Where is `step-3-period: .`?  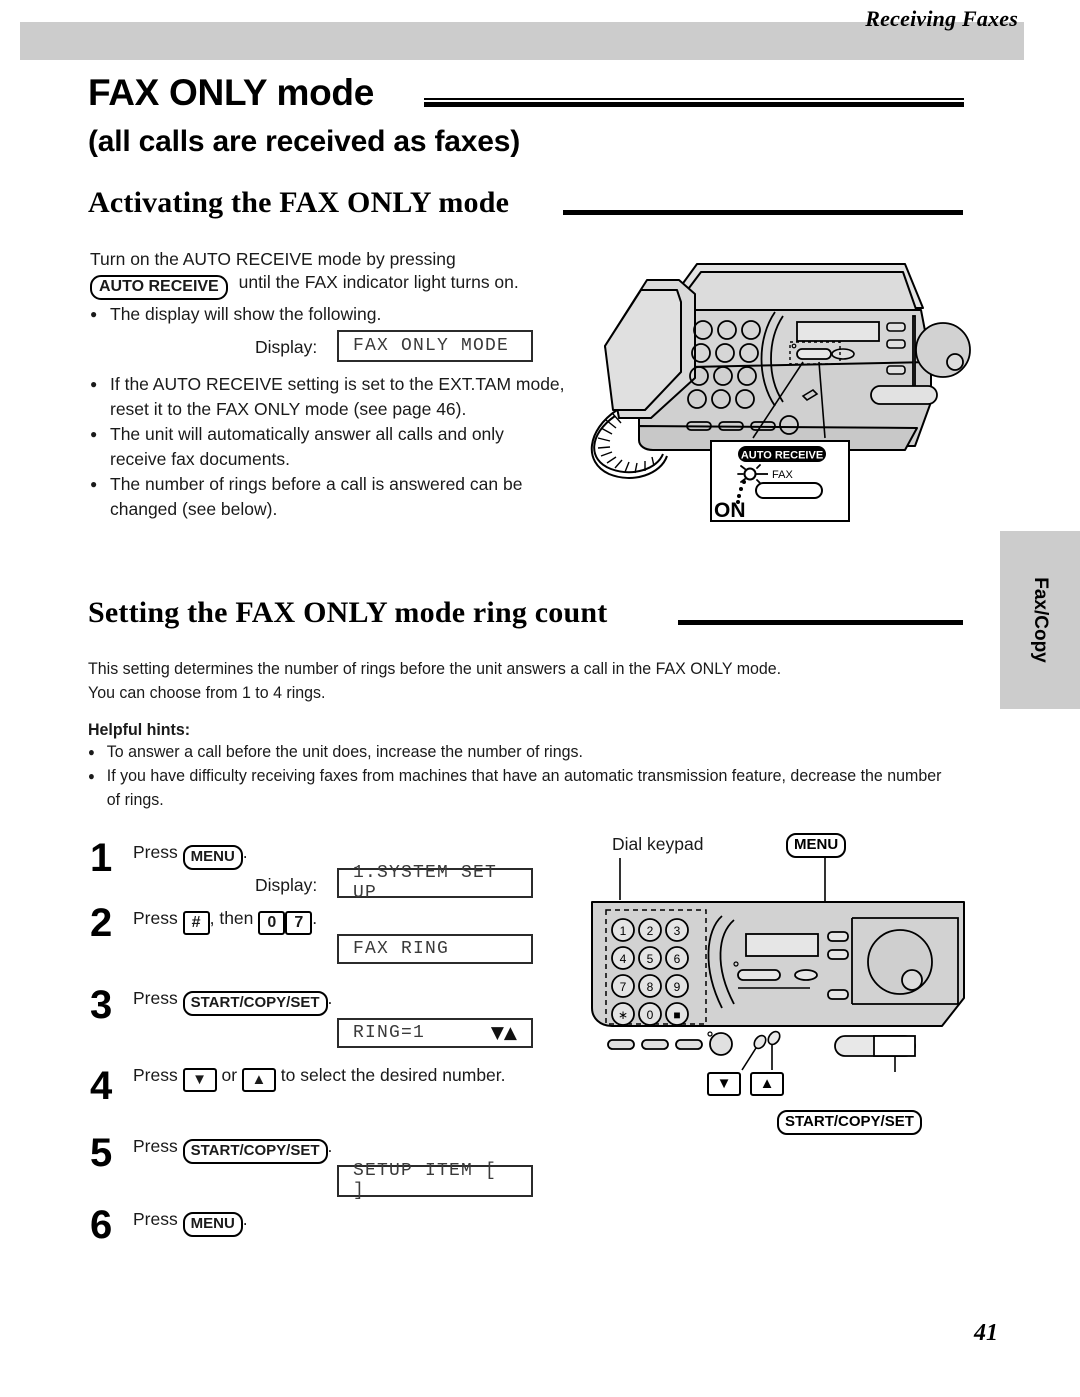 step-3-period: . is located at coordinates (330, 998).